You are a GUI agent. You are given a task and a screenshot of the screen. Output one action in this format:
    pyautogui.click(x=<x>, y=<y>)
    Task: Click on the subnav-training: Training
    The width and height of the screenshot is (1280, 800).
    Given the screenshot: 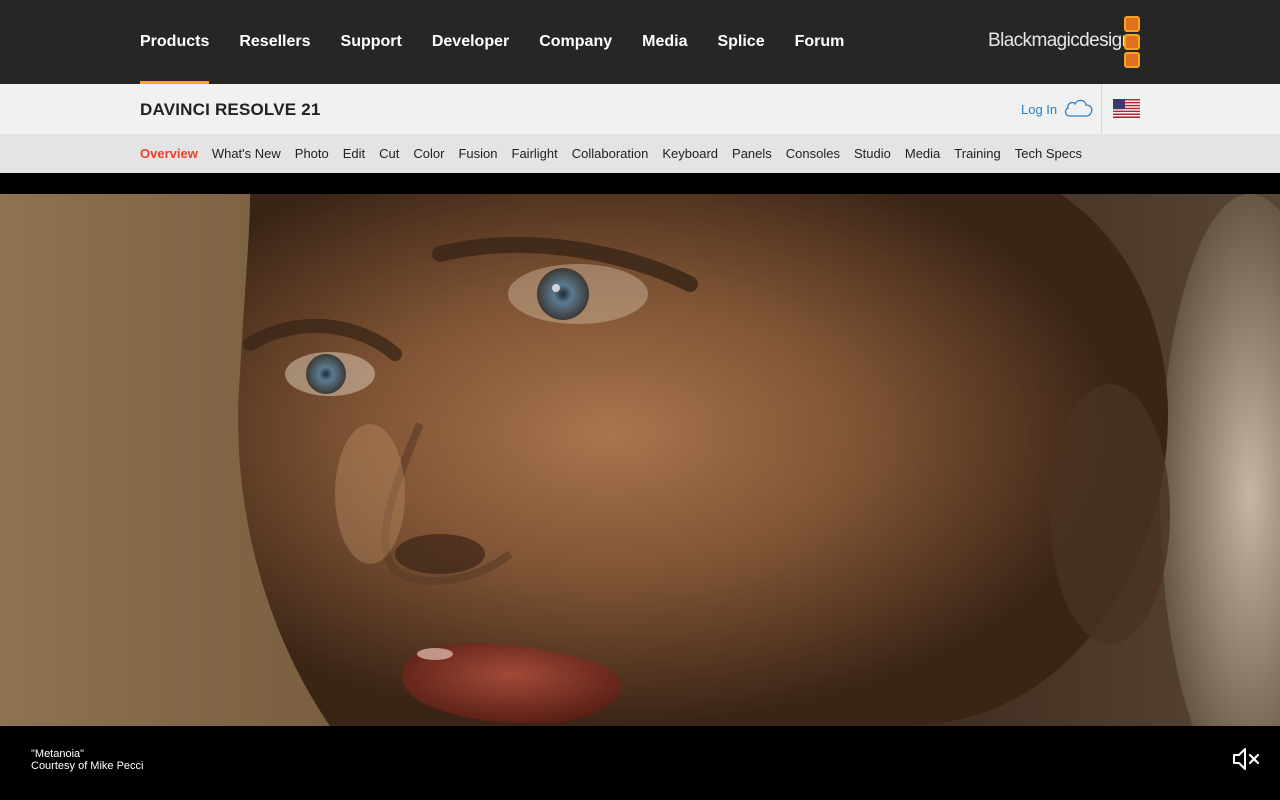 What is the action you would take?
    pyautogui.click(x=977, y=153)
    